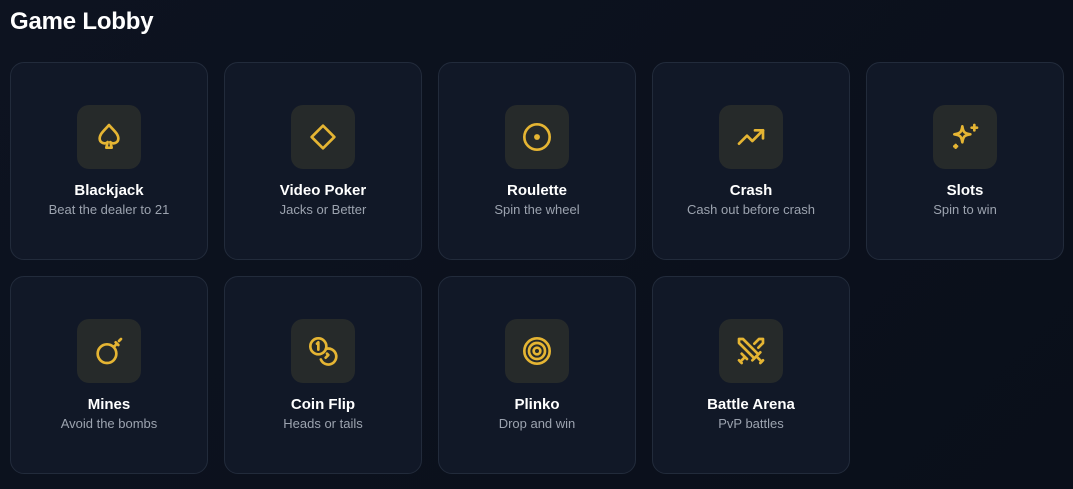 The height and width of the screenshot is (489, 1073). I want to click on trending-up-icon, so click(751, 137).